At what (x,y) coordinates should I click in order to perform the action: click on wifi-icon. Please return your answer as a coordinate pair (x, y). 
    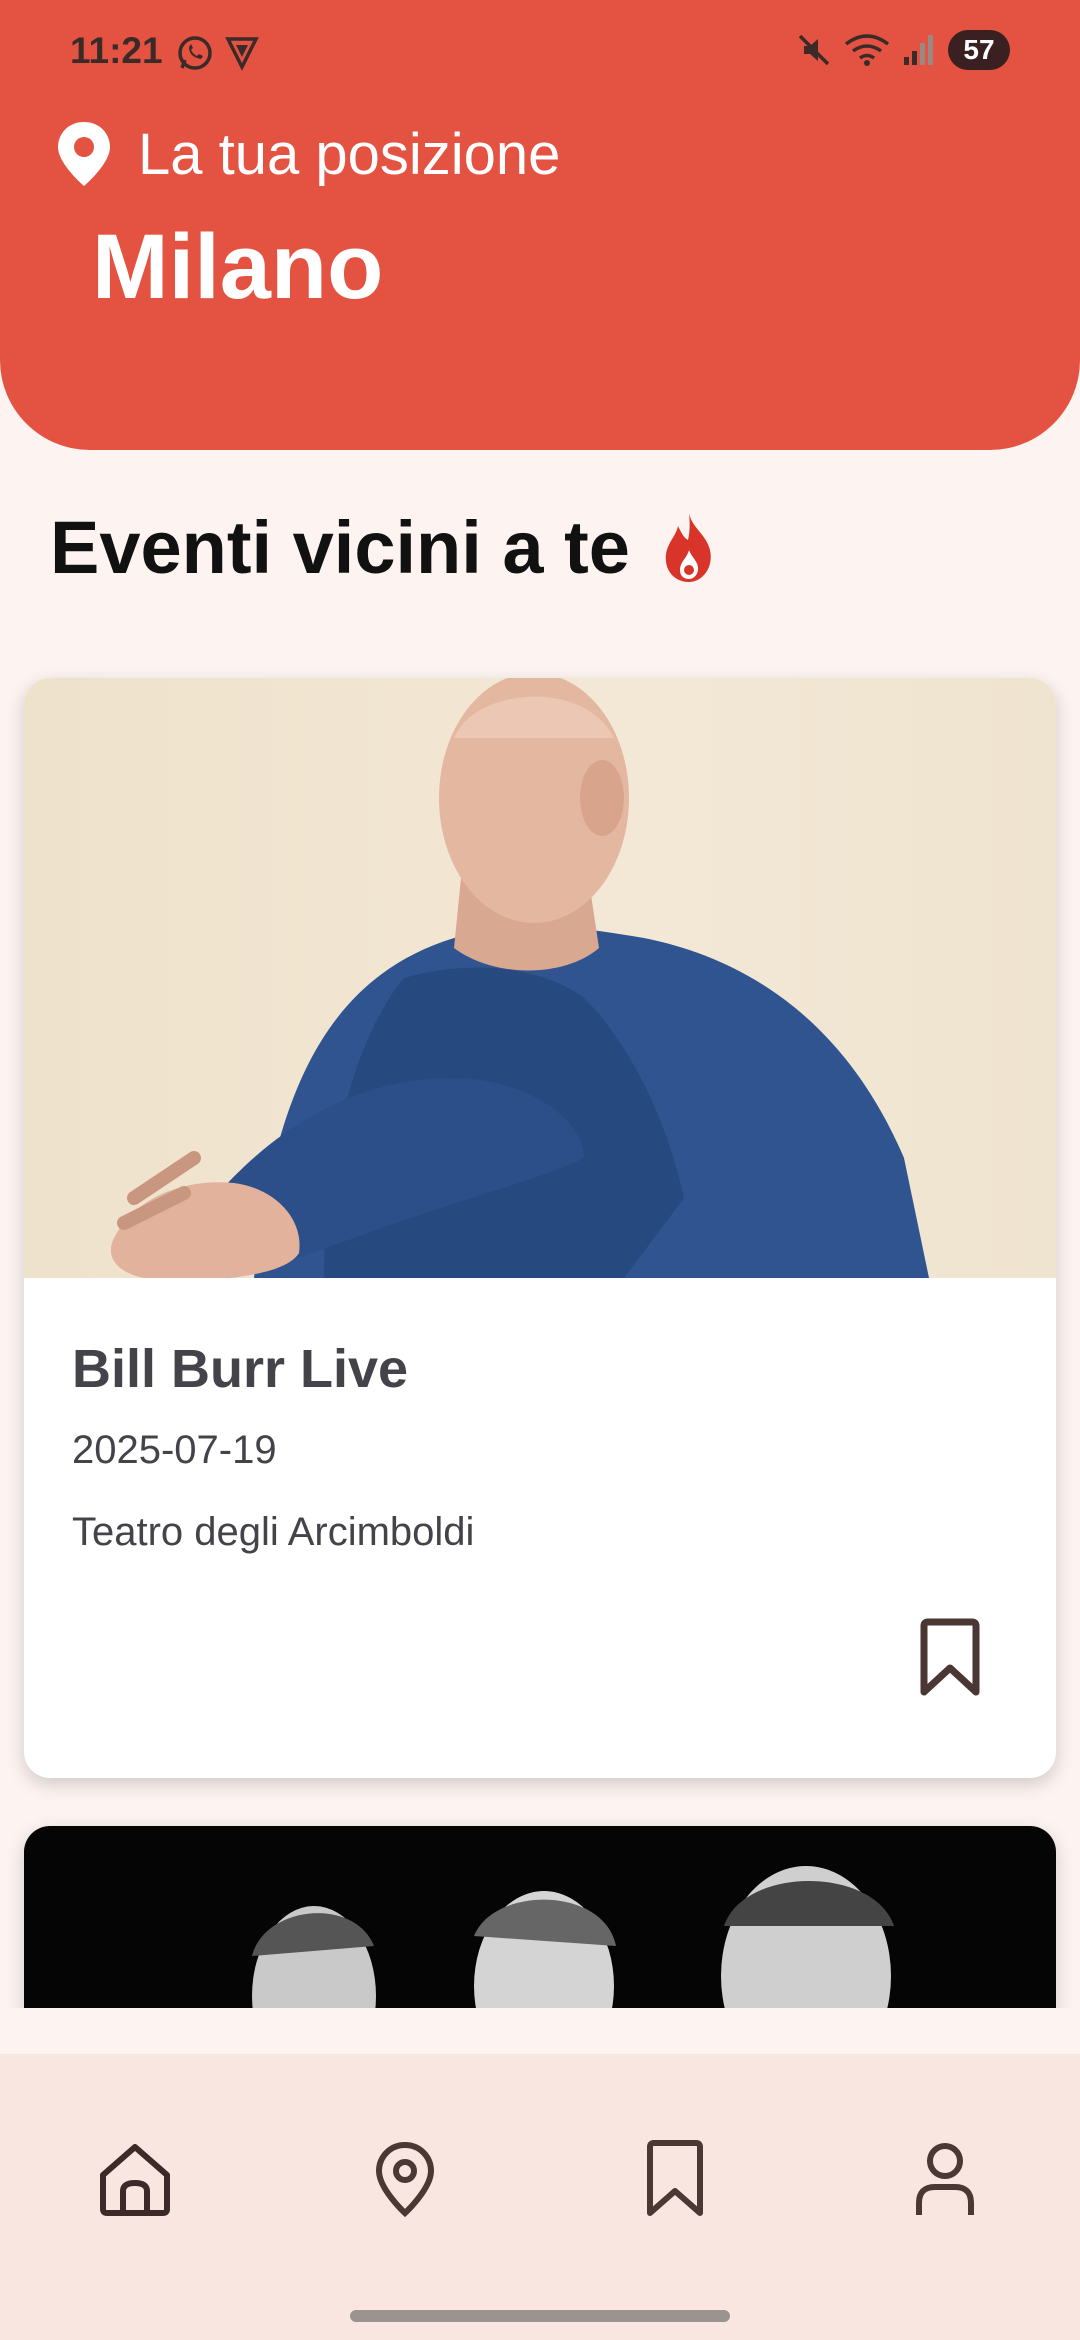
    Looking at the image, I should click on (867, 50).